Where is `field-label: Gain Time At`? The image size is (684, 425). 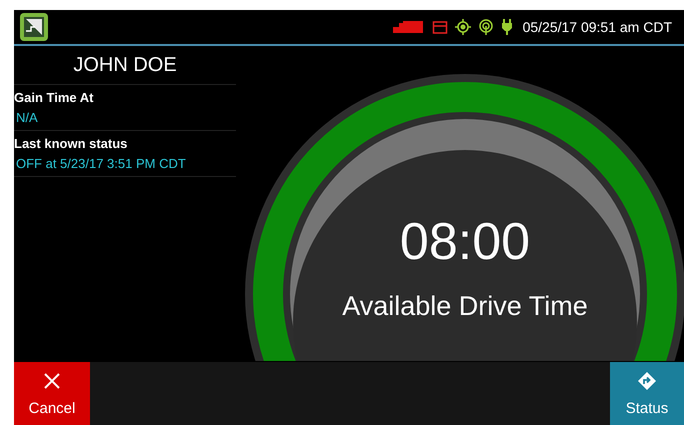
field-label: Gain Time At is located at coordinates (54, 98).